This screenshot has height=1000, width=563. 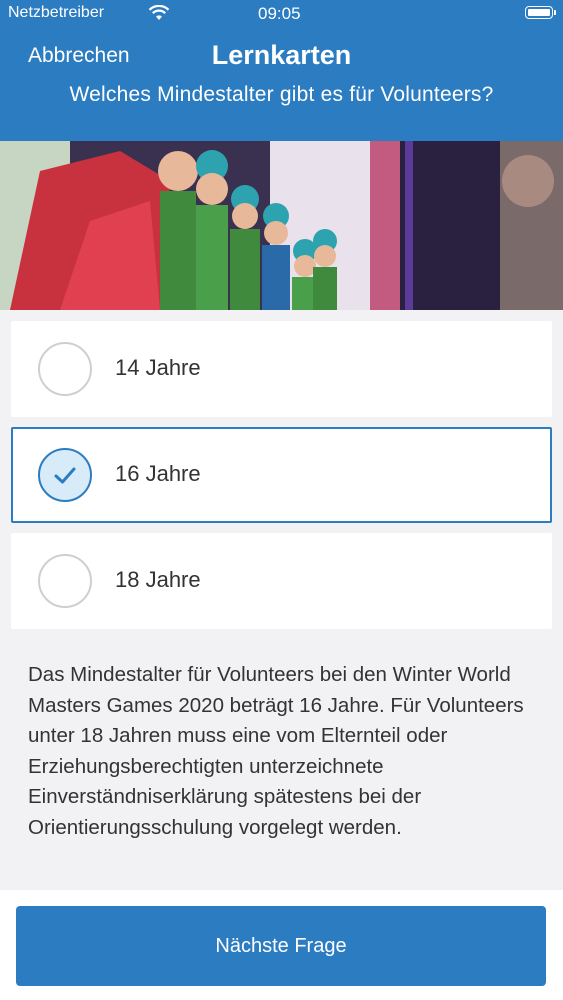 I want to click on wifi-icon, so click(x=159, y=15).